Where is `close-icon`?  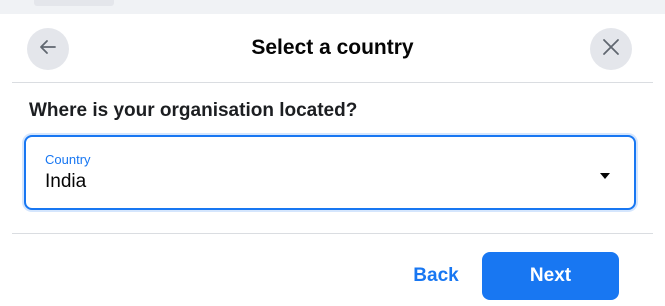
close-icon is located at coordinates (611, 49).